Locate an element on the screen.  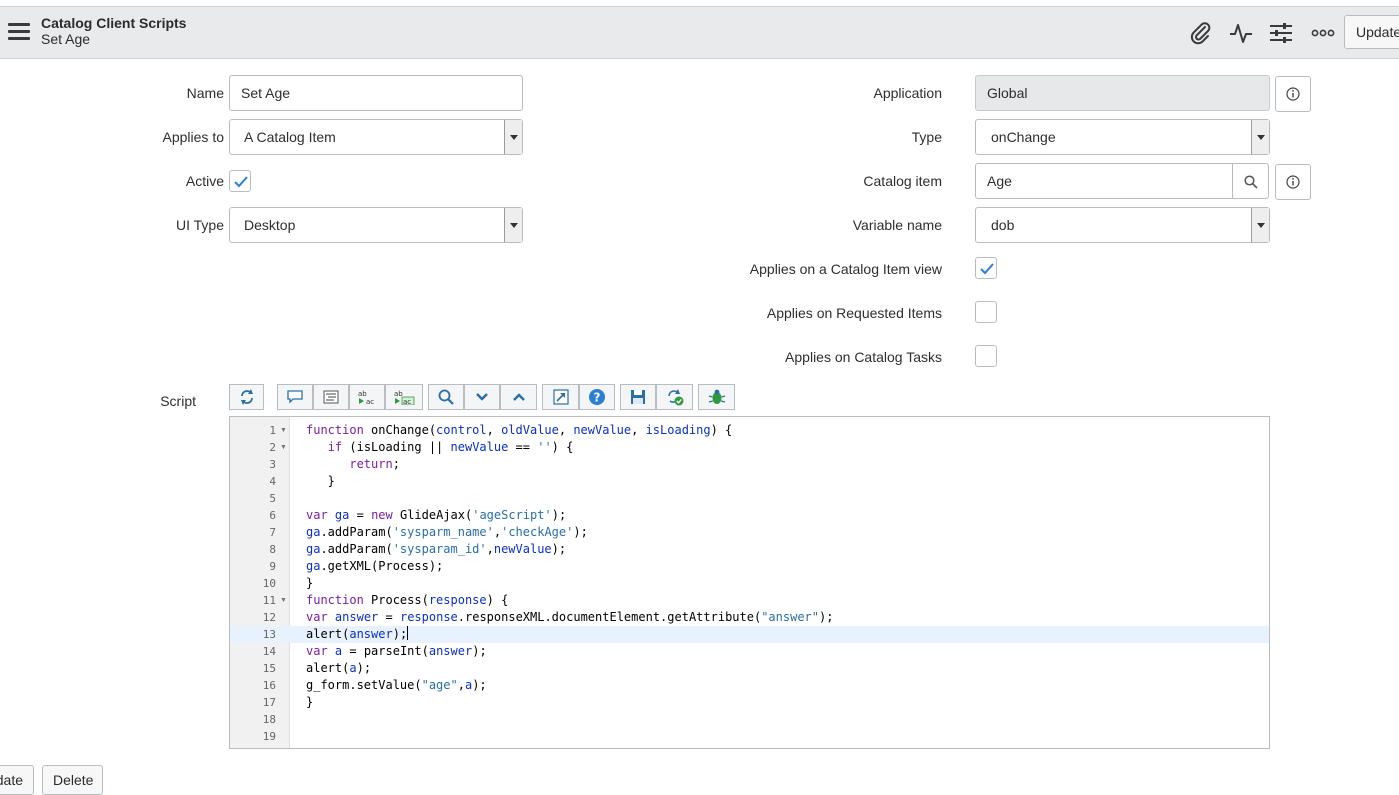
name-label: Name is located at coordinates (205, 93).